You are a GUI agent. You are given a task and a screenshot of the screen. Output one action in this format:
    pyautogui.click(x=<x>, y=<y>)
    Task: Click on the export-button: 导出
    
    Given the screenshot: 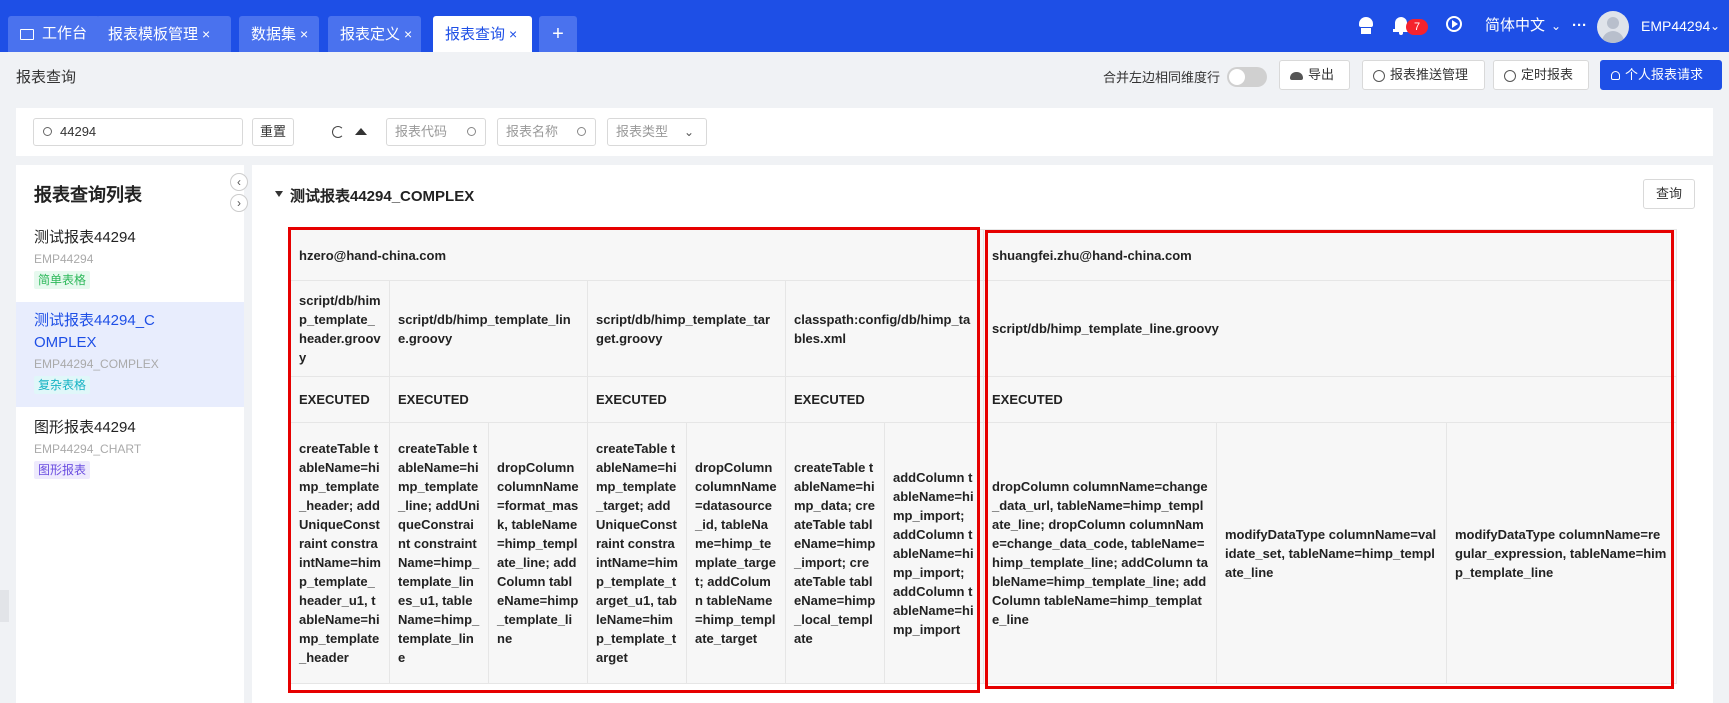 What is the action you would take?
    pyautogui.click(x=1314, y=75)
    